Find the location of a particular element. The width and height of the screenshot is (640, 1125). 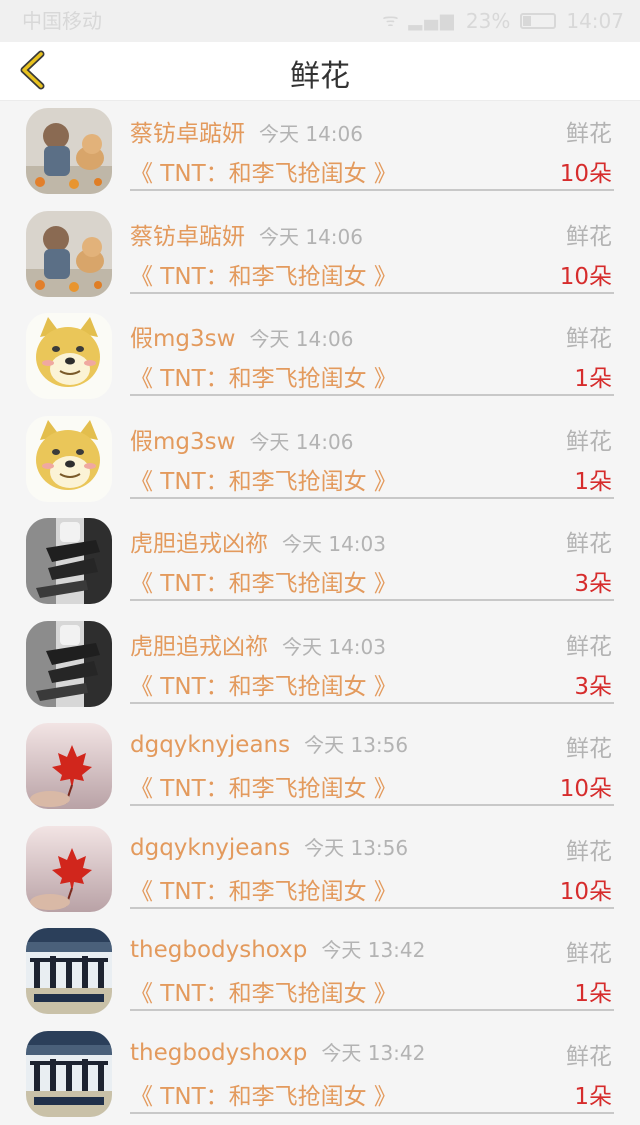

page-title: 鲜花 is located at coordinates (320, 71).